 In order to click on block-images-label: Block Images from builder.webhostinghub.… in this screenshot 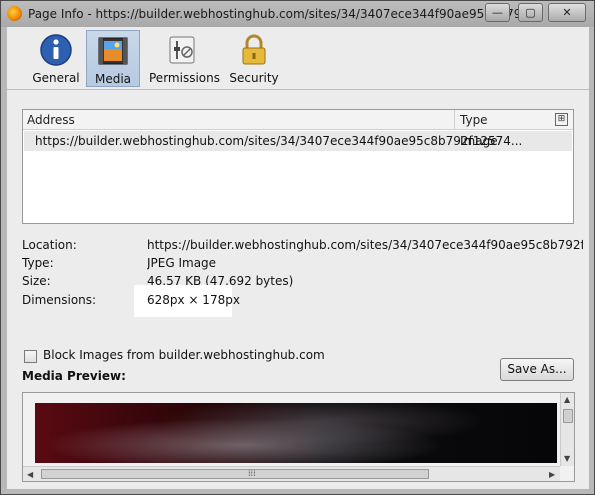, I will do `click(184, 355)`.